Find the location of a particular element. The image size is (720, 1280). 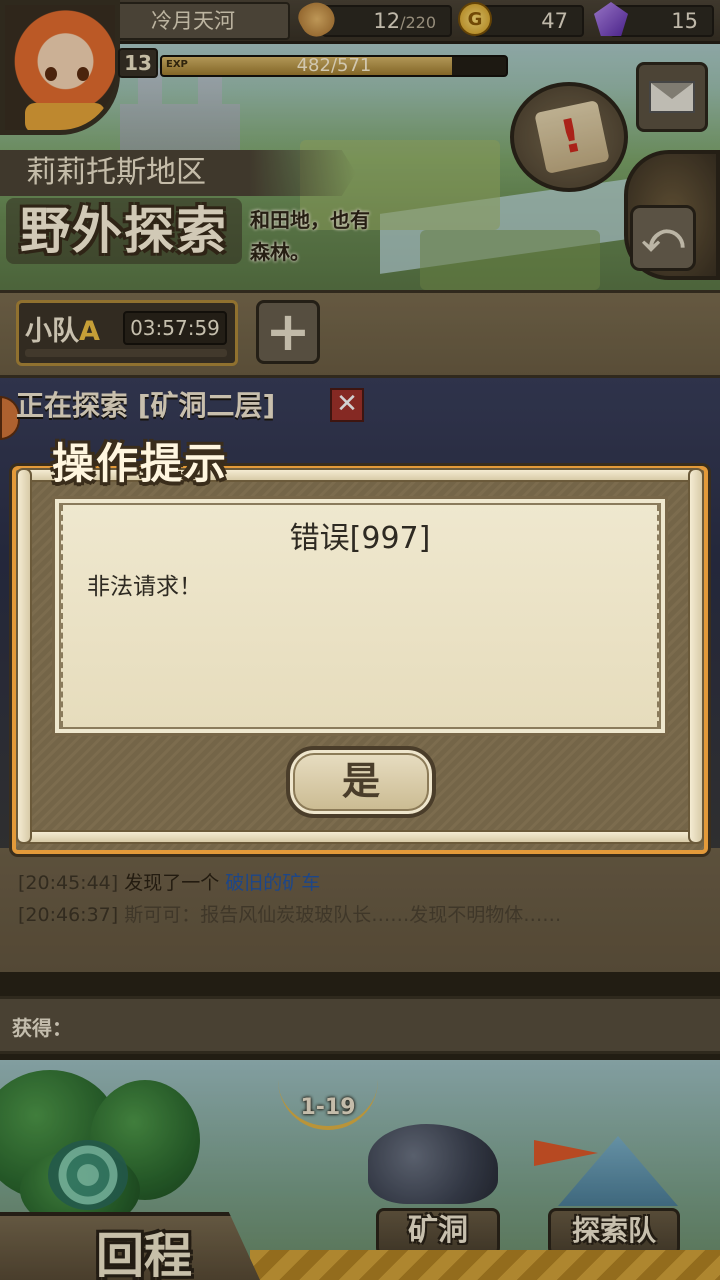

dialog-post-left is located at coordinates (24, 656).